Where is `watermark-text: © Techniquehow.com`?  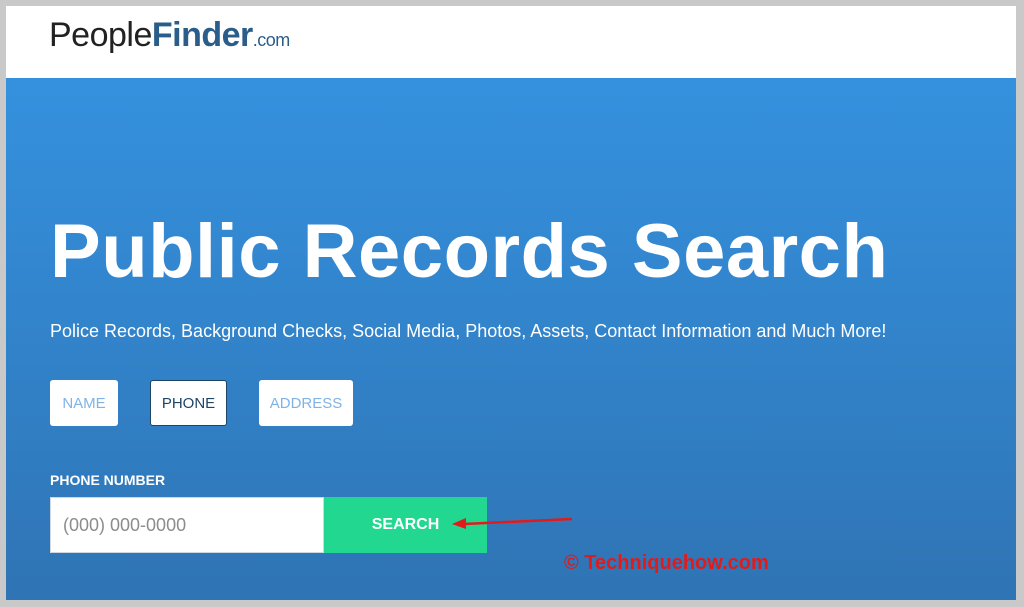 watermark-text: © Techniquehow.com is located at coordinates (666, 563).